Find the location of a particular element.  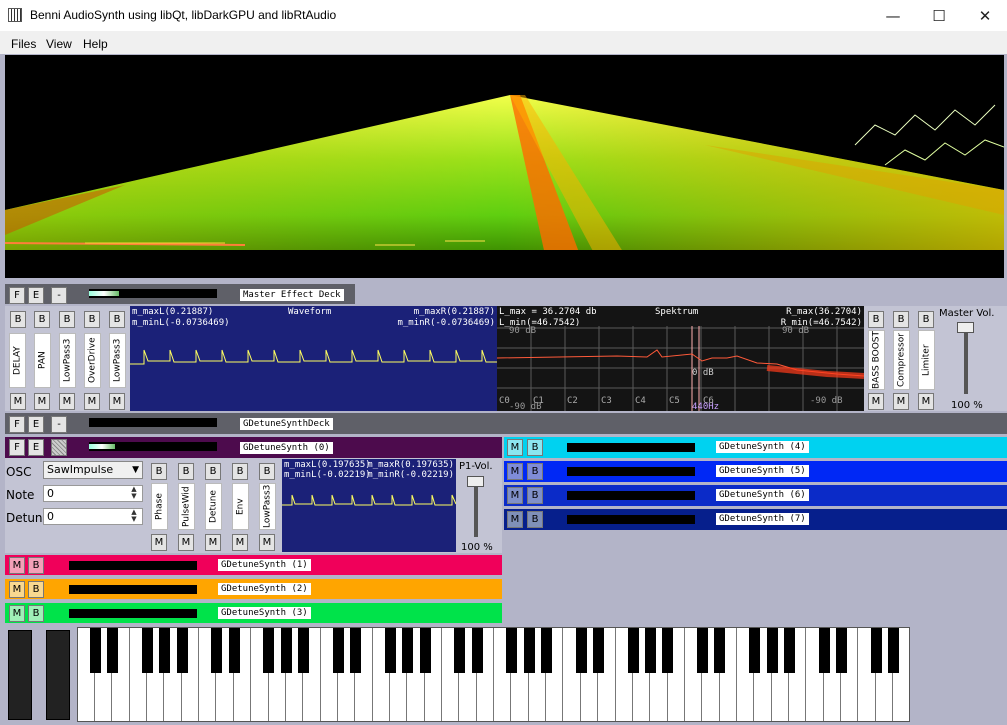

env-mute-button: M is located at coordinates (240, 542).